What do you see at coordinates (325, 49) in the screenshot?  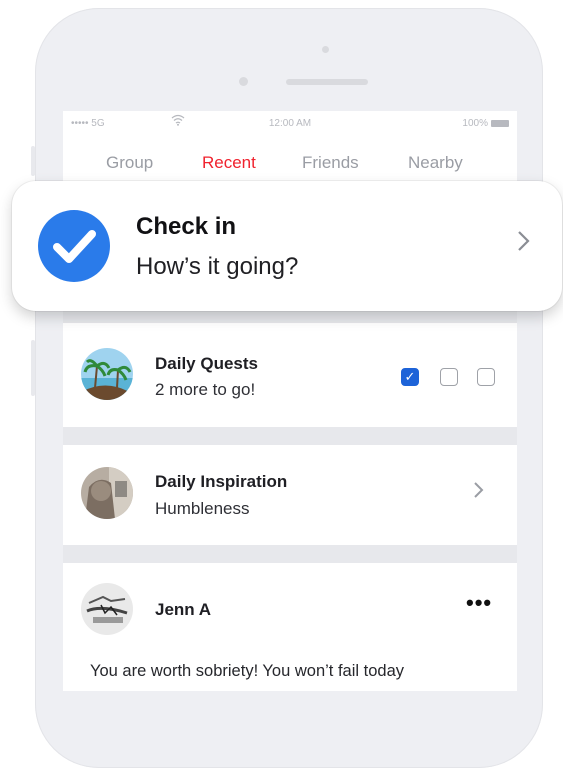 I see `proximity-sensor` at bounding box center [325, 49].